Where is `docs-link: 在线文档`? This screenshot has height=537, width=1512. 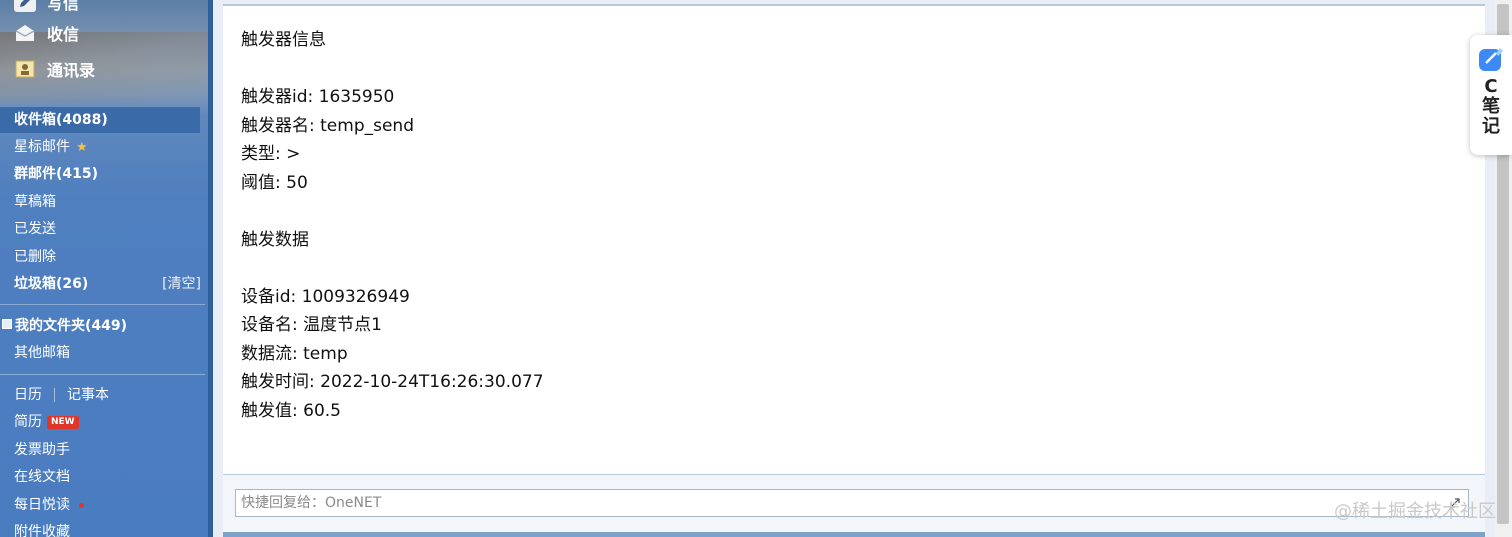
docs-link: 在线文档 is located at coordinates (42, 477).